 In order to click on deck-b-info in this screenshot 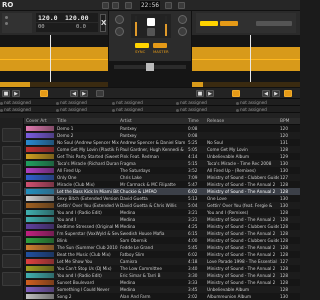, I will do `click(246, 23)`.